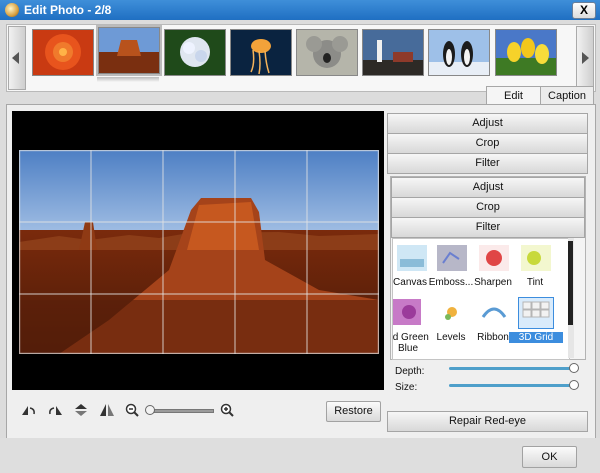 Image resolution: width=600 pixels, height=473 pixels. I want to click on thumbnail-penguins, so click(459, 52).